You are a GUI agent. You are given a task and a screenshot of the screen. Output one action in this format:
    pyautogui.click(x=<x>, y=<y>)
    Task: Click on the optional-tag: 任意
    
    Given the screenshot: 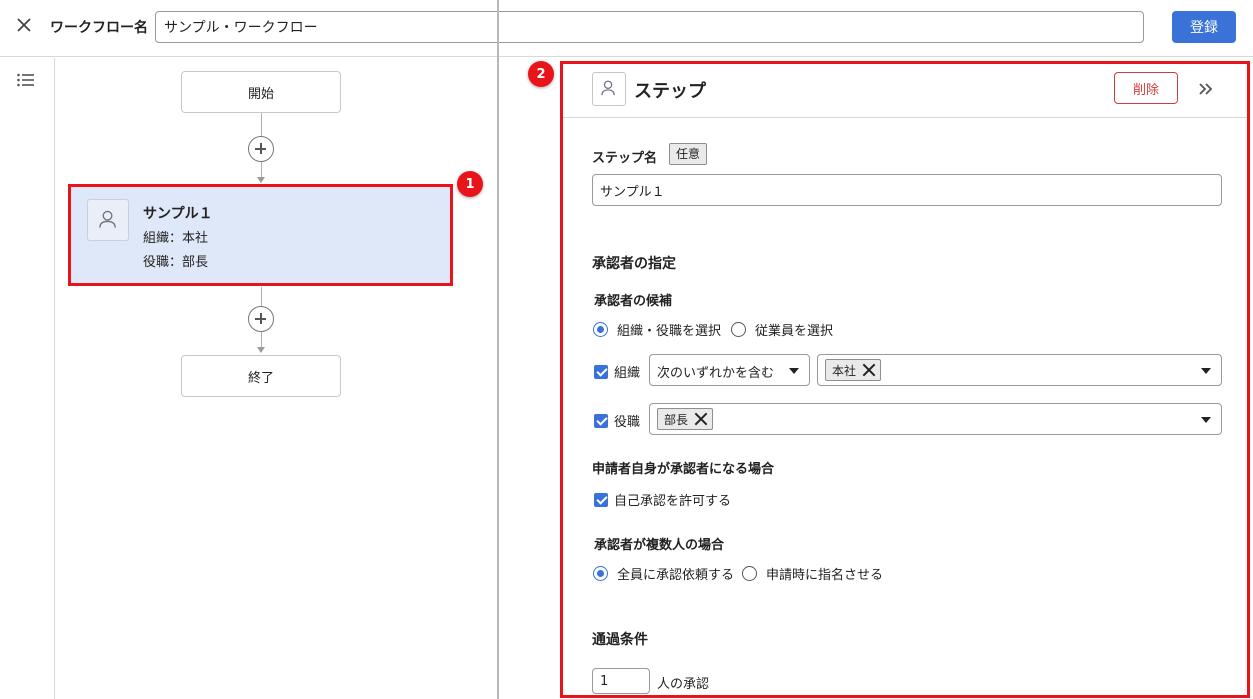 What is the action you would take?
    pyautogui.click(x=688, y=154)
    